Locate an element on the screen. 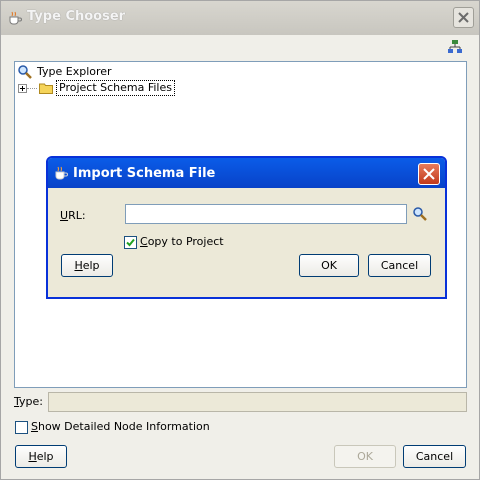 This screenshot has width=480, height=480. dialog-close-button is located at coordinates (429, 174).